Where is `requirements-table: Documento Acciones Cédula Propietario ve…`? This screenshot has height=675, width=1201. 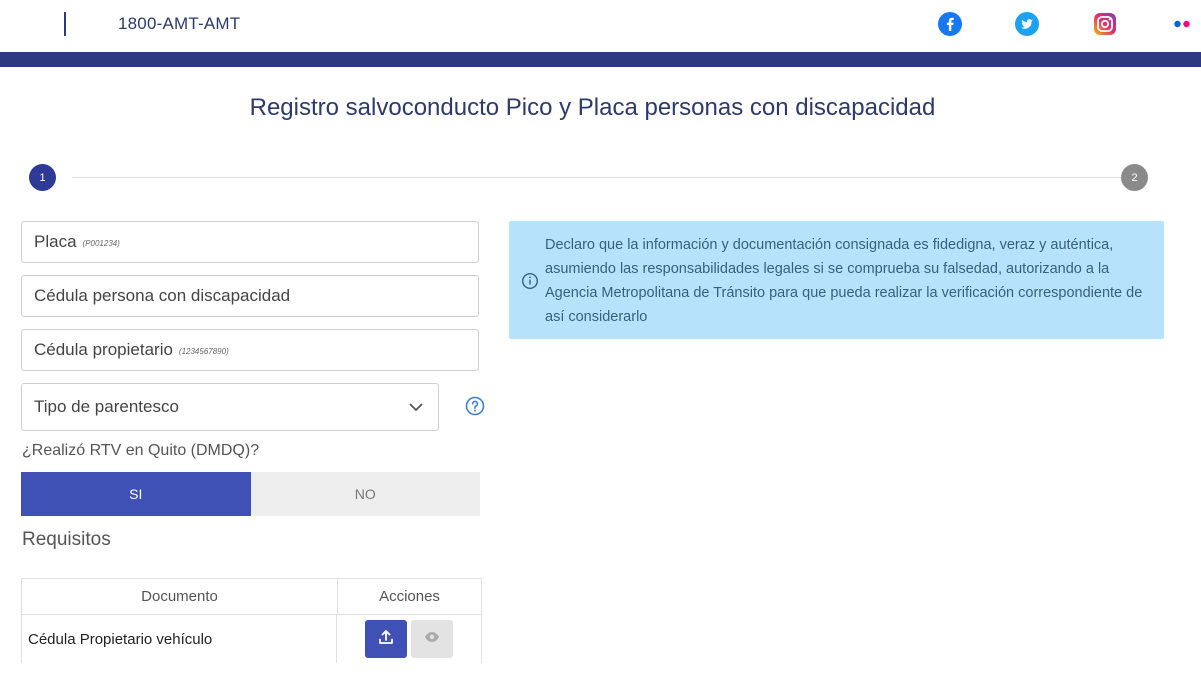
requirements-table: Documento Acciones Cédula Propietario ve… is located at coordinates (251, 620).